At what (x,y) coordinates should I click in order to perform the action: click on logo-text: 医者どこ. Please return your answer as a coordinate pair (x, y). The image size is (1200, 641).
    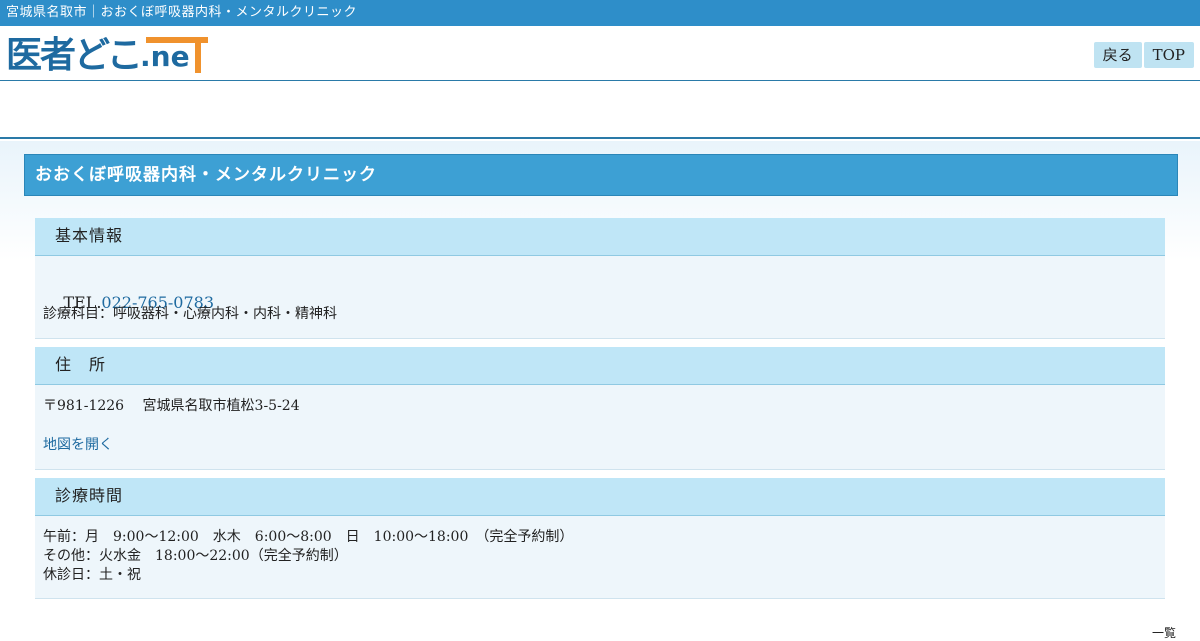
    Looking at the image, I should click on (74, 55).